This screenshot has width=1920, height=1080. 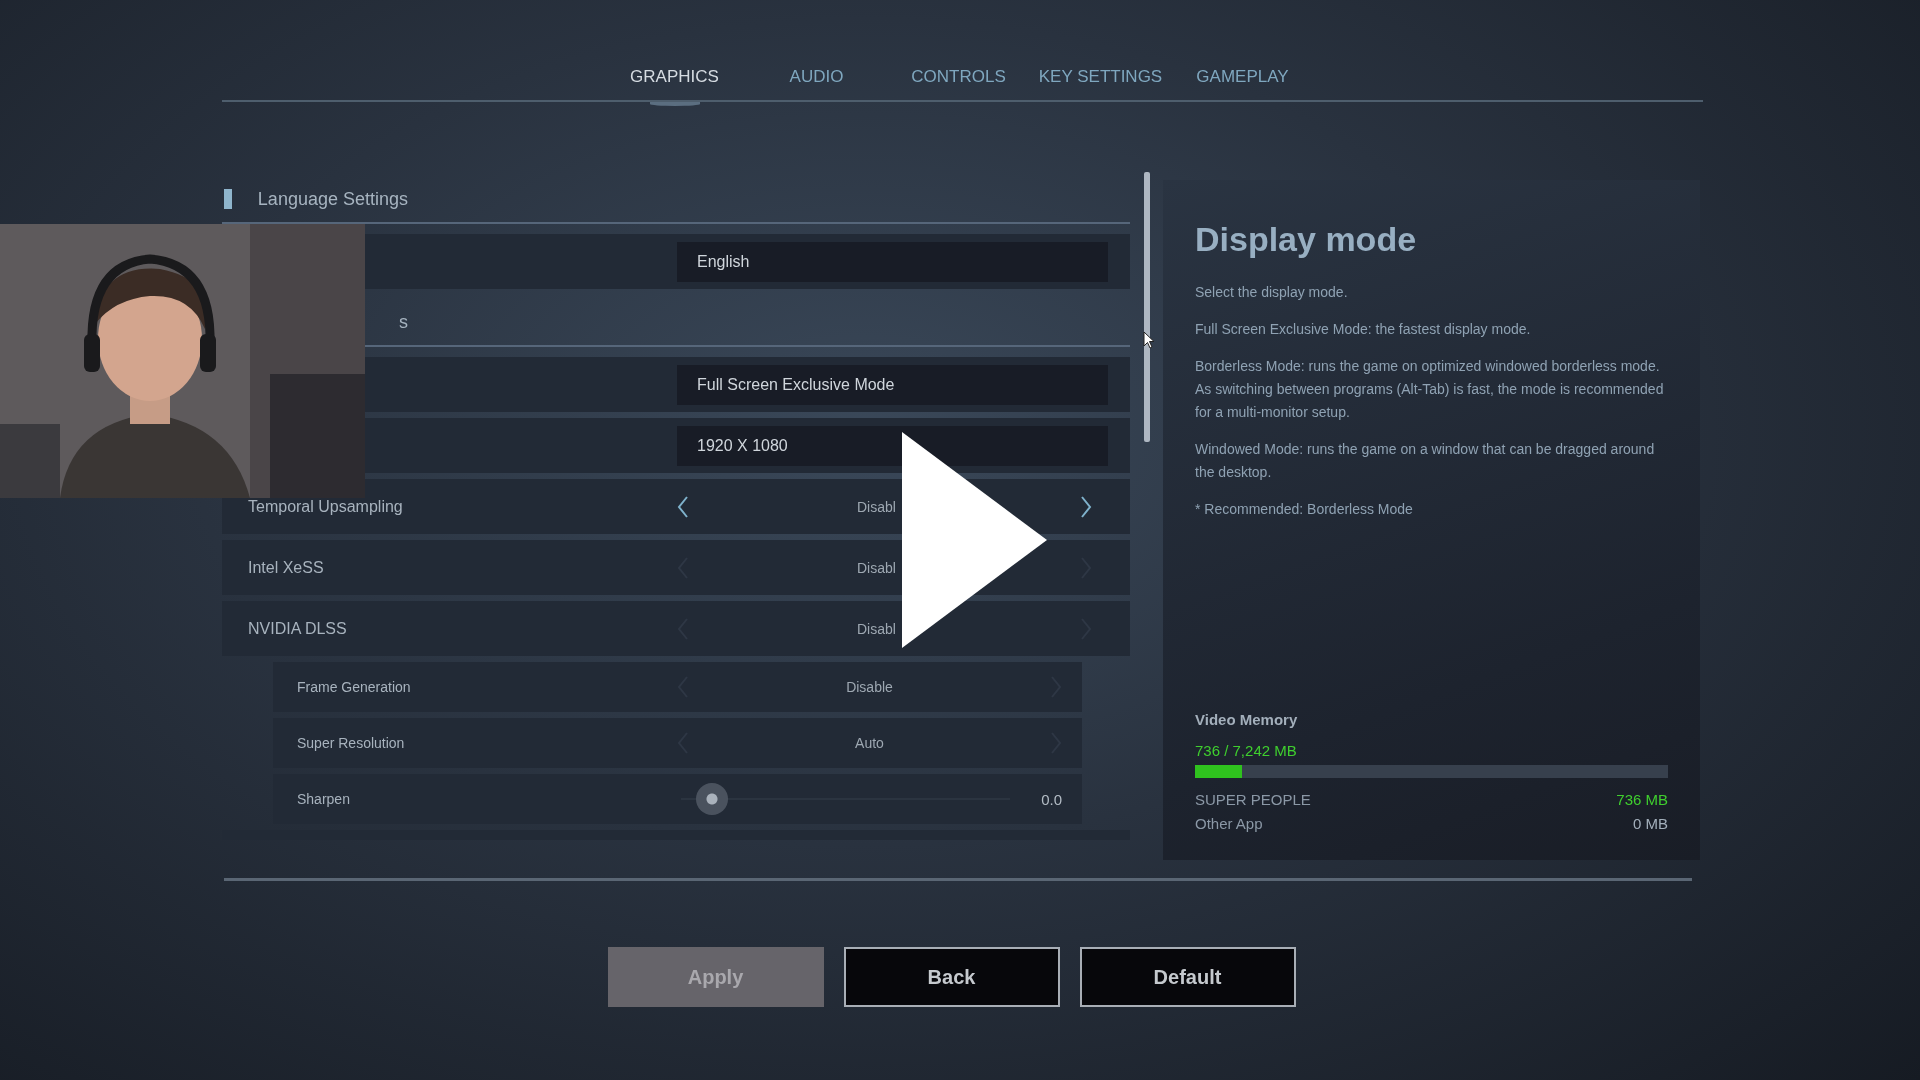 What do you see at coordinates (332, 198) in the screenshot?
I see `section-title: Language Settings` at bounding box center [332, 198].